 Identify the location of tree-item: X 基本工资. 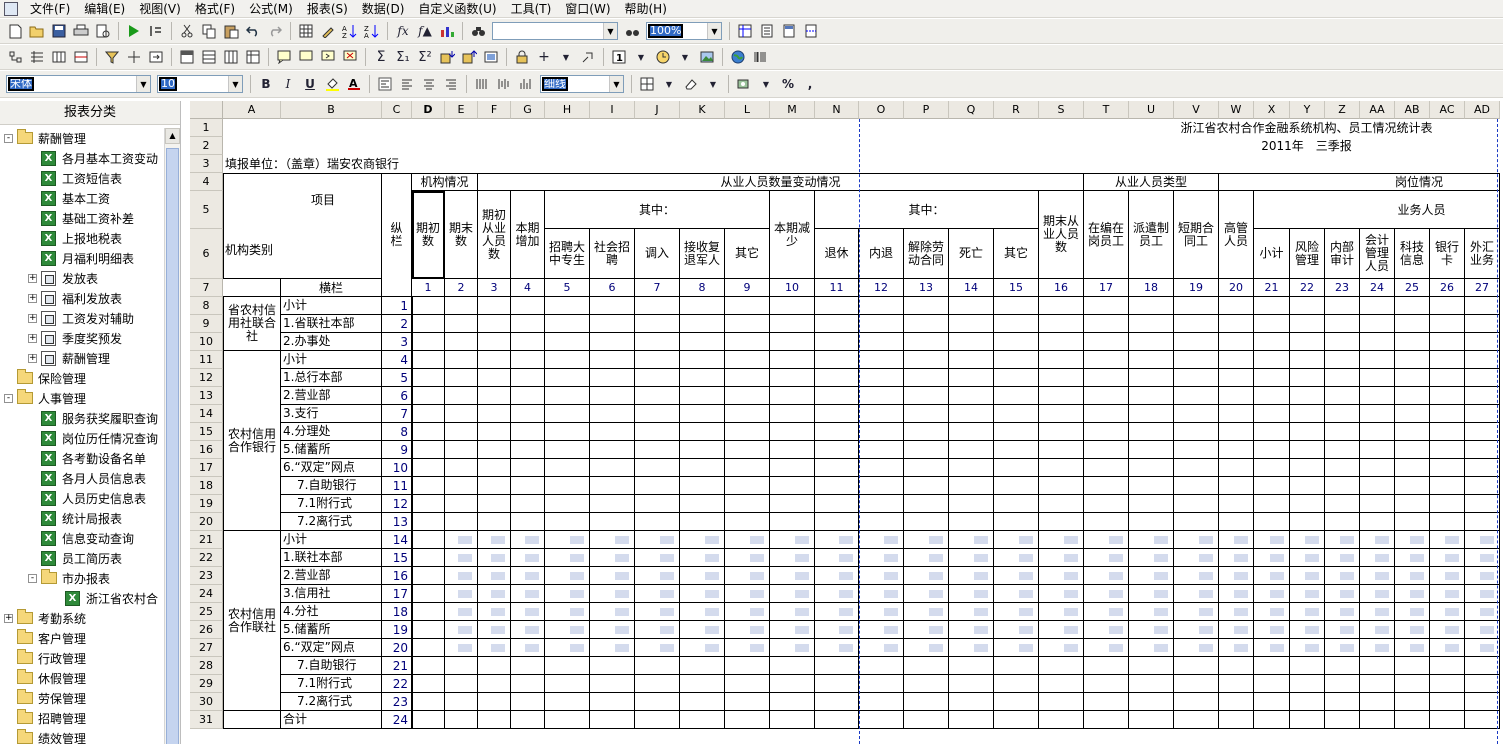
(69, 198).